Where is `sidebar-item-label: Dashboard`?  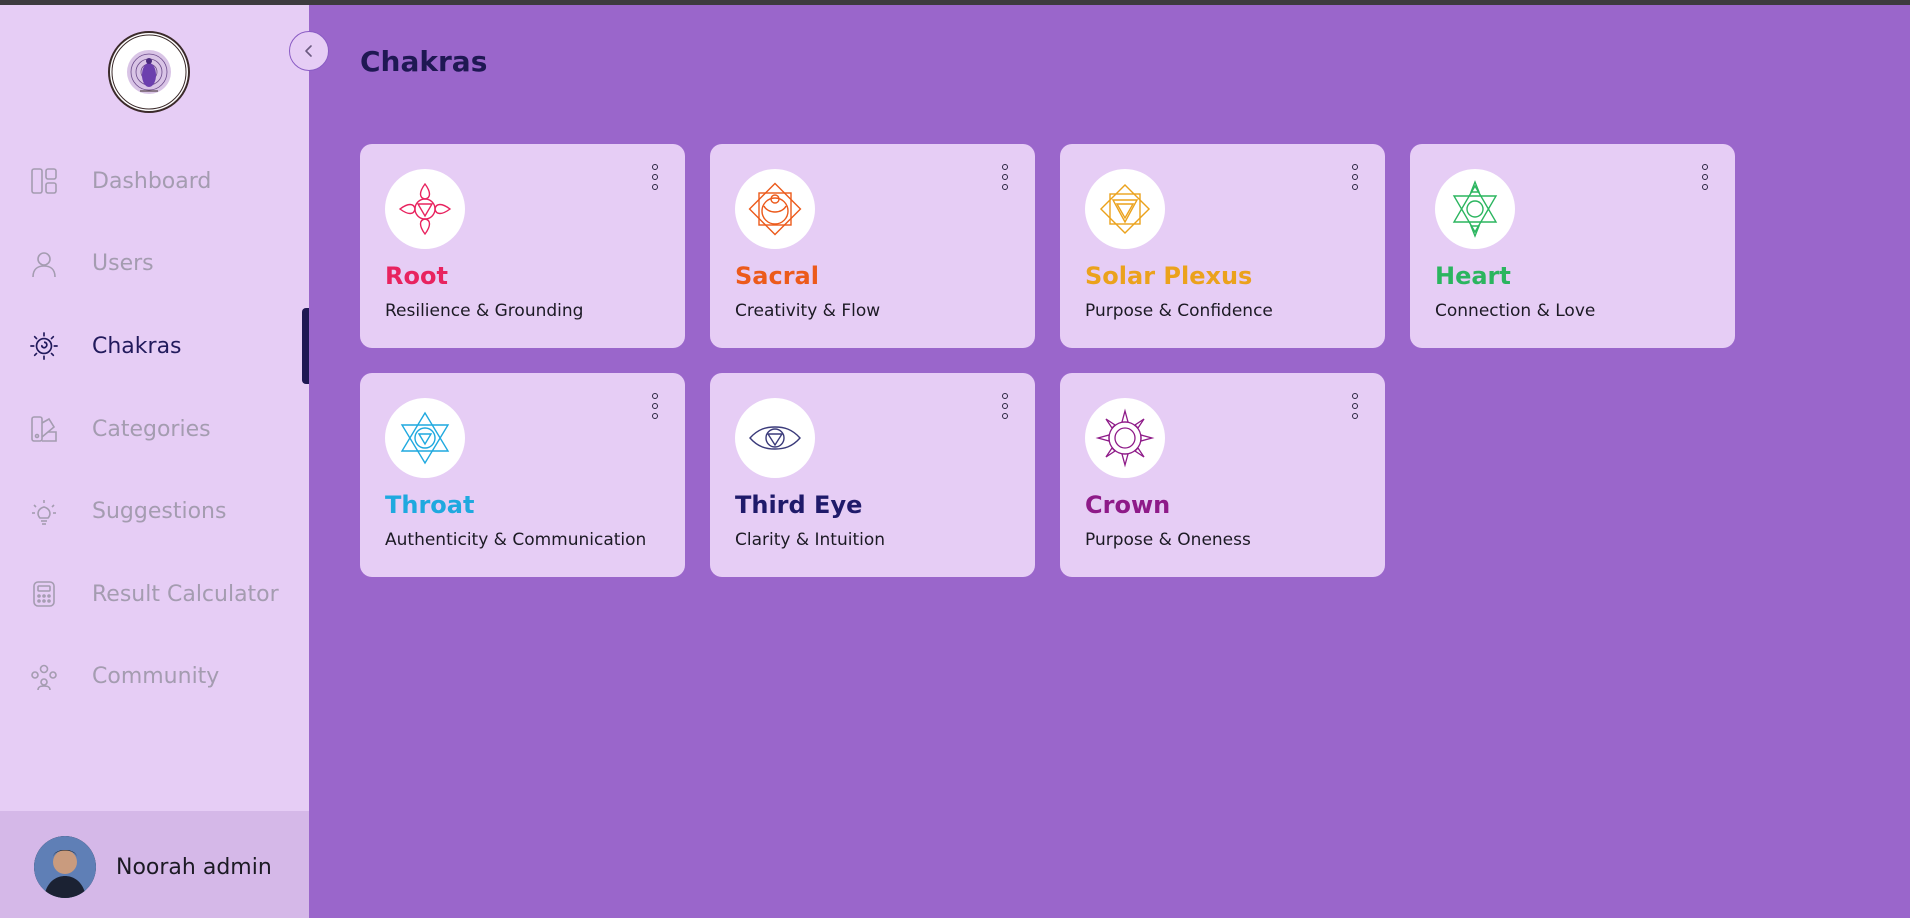
sidebar-item-label: Dashboard is located at coordinates (152, 181).